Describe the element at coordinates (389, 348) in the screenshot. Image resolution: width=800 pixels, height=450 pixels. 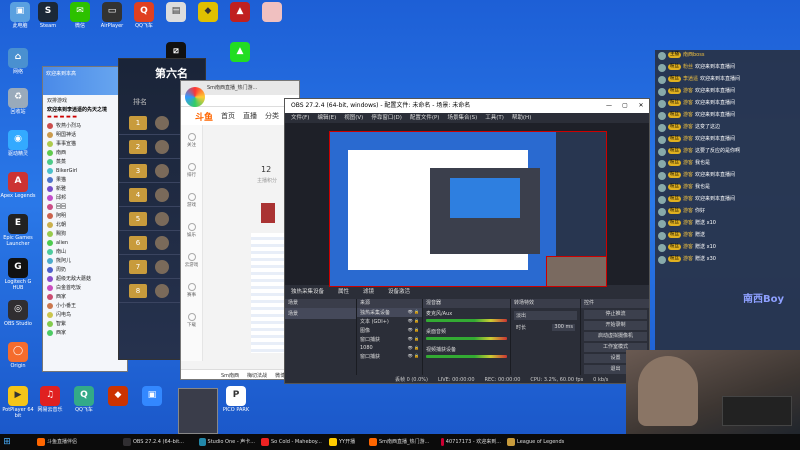
I see `source-item: 1080 👁 🔒` at that location.